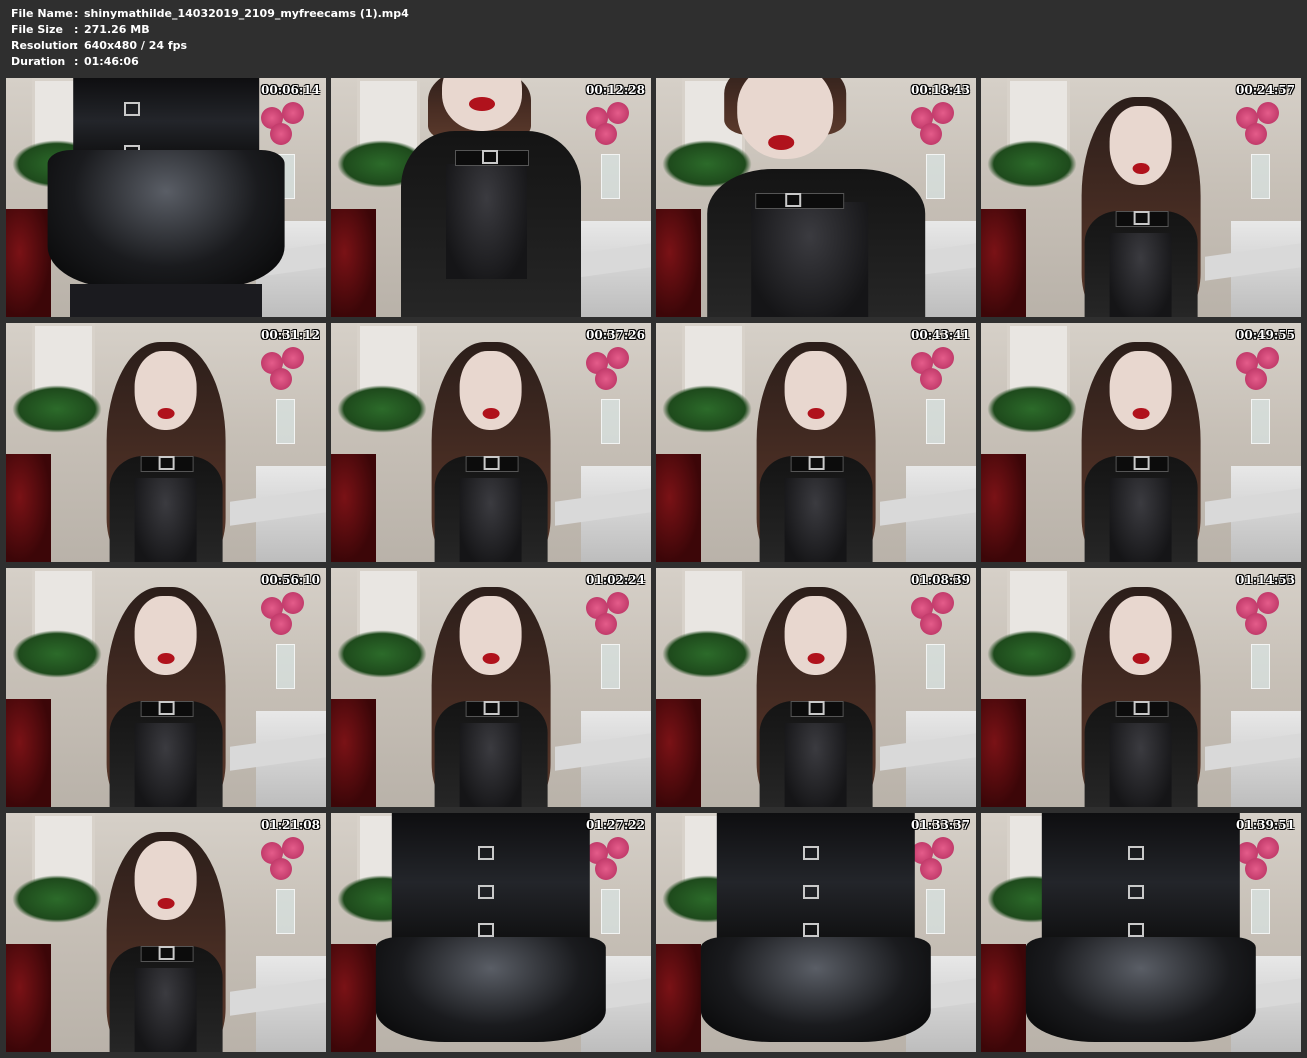  I want to click on video-thumbnail: 01:33:37, so click(816, 932).